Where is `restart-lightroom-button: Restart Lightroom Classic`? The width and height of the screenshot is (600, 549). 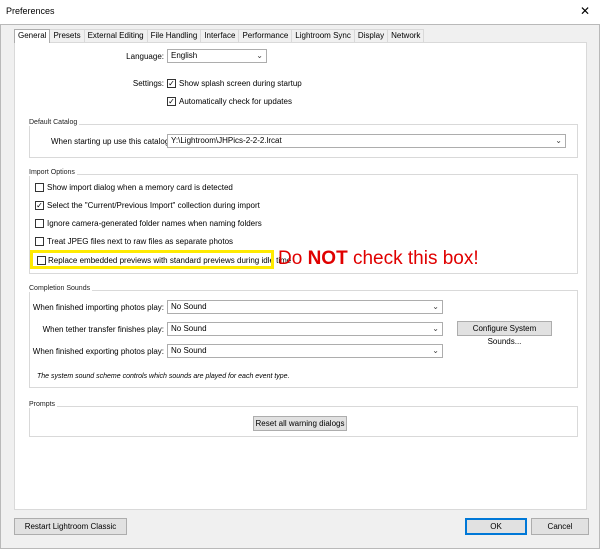
restart-lightroom-button: Restart Lightroom Classic is located at coordinates (70, 526).